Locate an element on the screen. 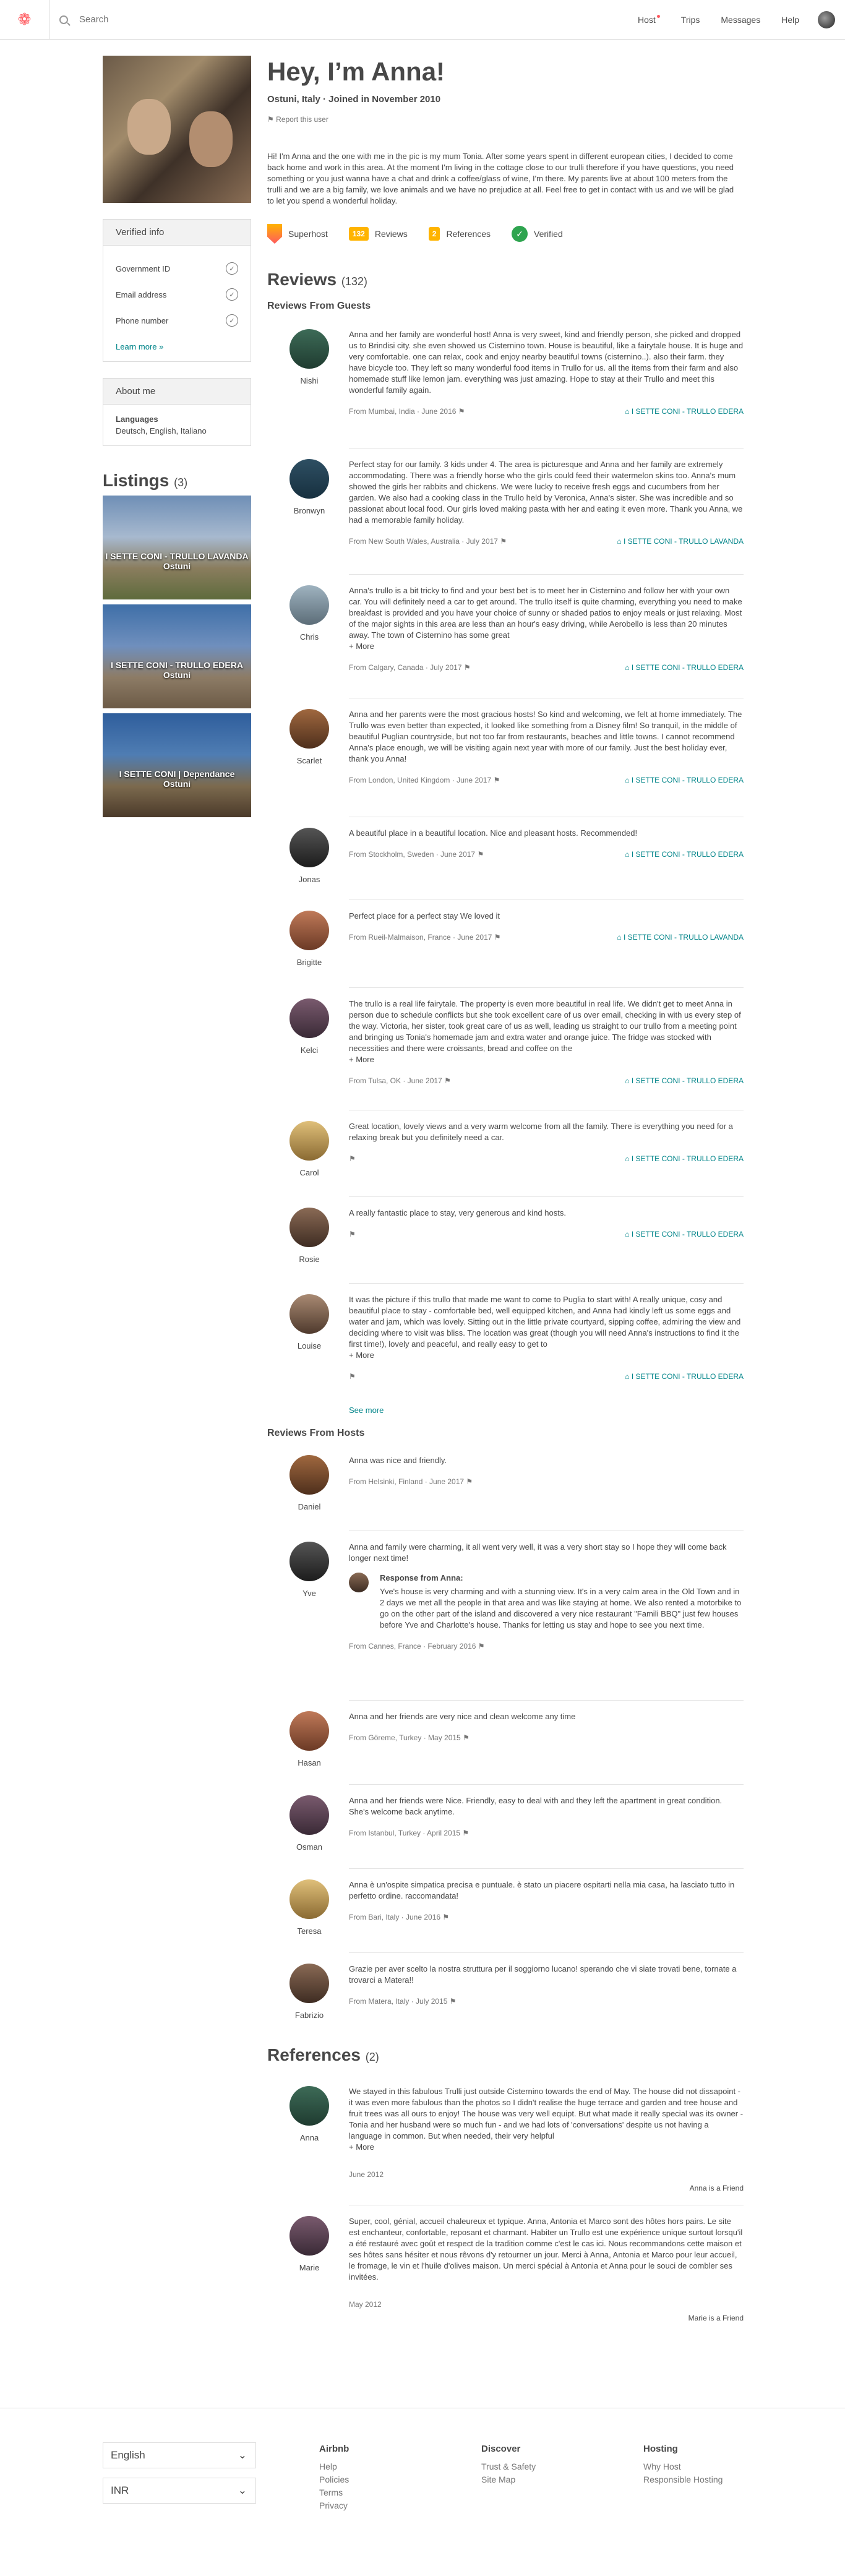 This screenshot has width=845, height=2576. reviewer-name: Daniel is located at coordinates (309, 1506).